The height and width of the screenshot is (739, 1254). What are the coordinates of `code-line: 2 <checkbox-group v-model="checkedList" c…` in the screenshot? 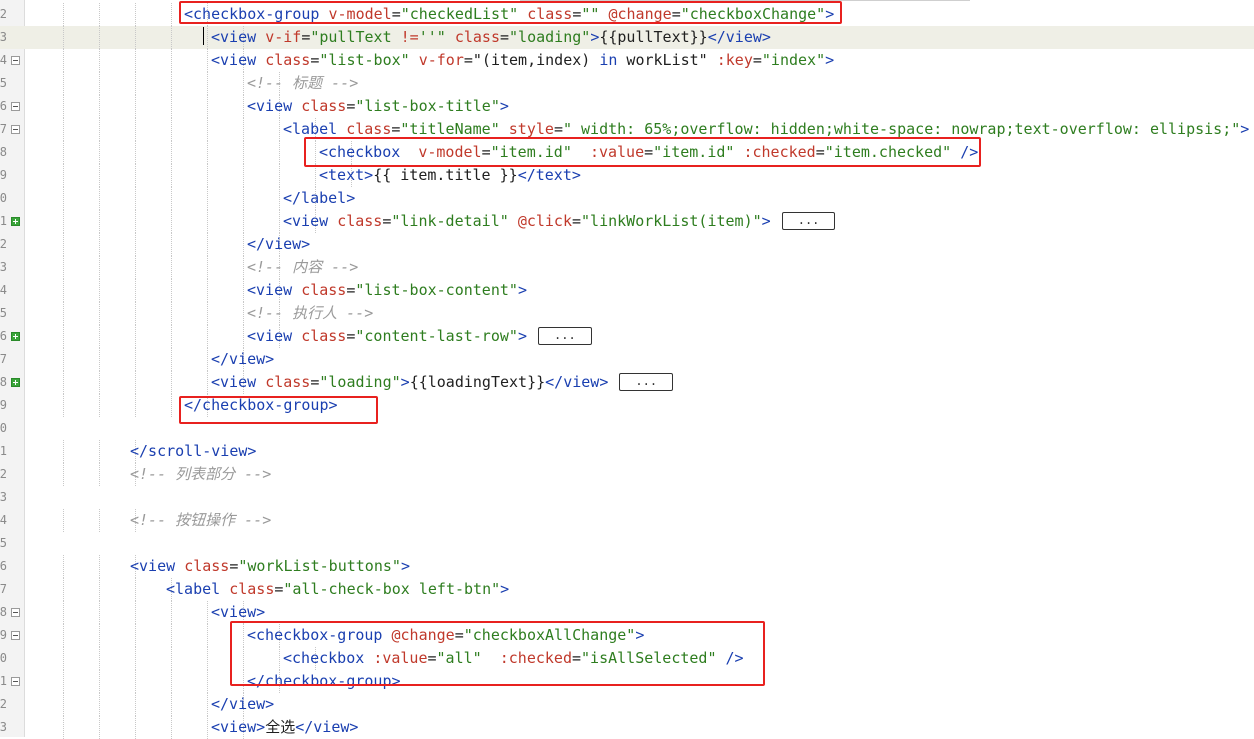 It's located at (627, 14).